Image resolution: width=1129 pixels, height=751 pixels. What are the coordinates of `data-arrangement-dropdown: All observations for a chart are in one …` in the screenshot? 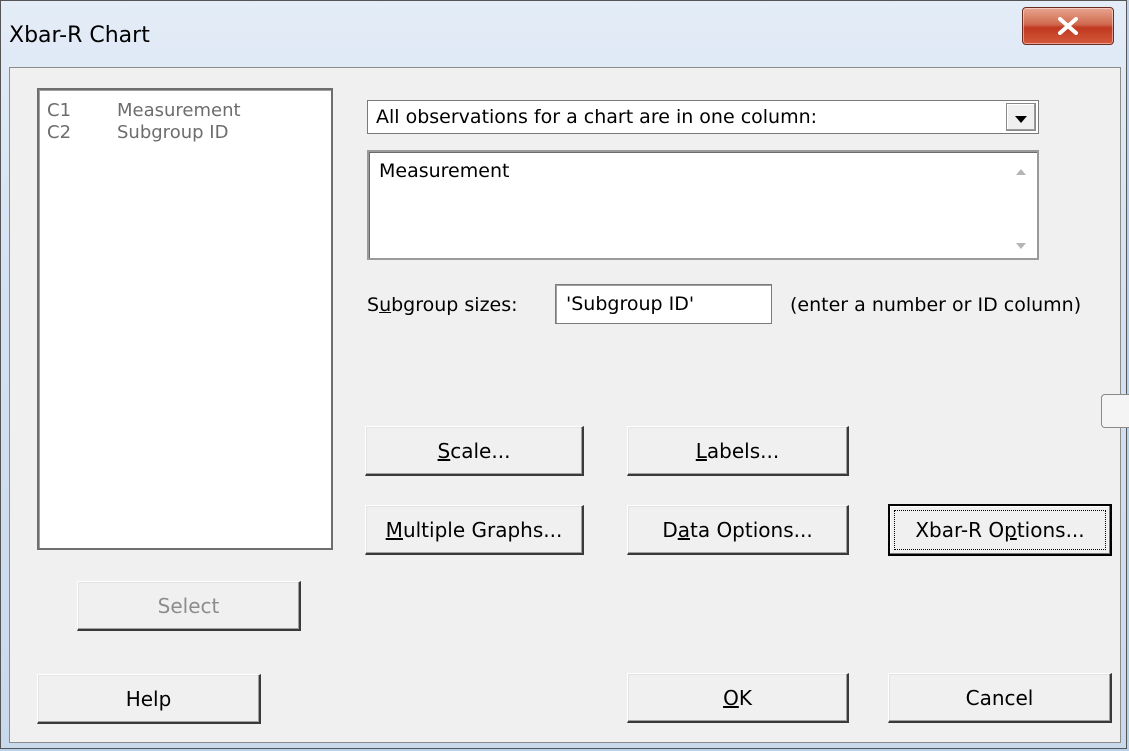 It's located at (703, 117).